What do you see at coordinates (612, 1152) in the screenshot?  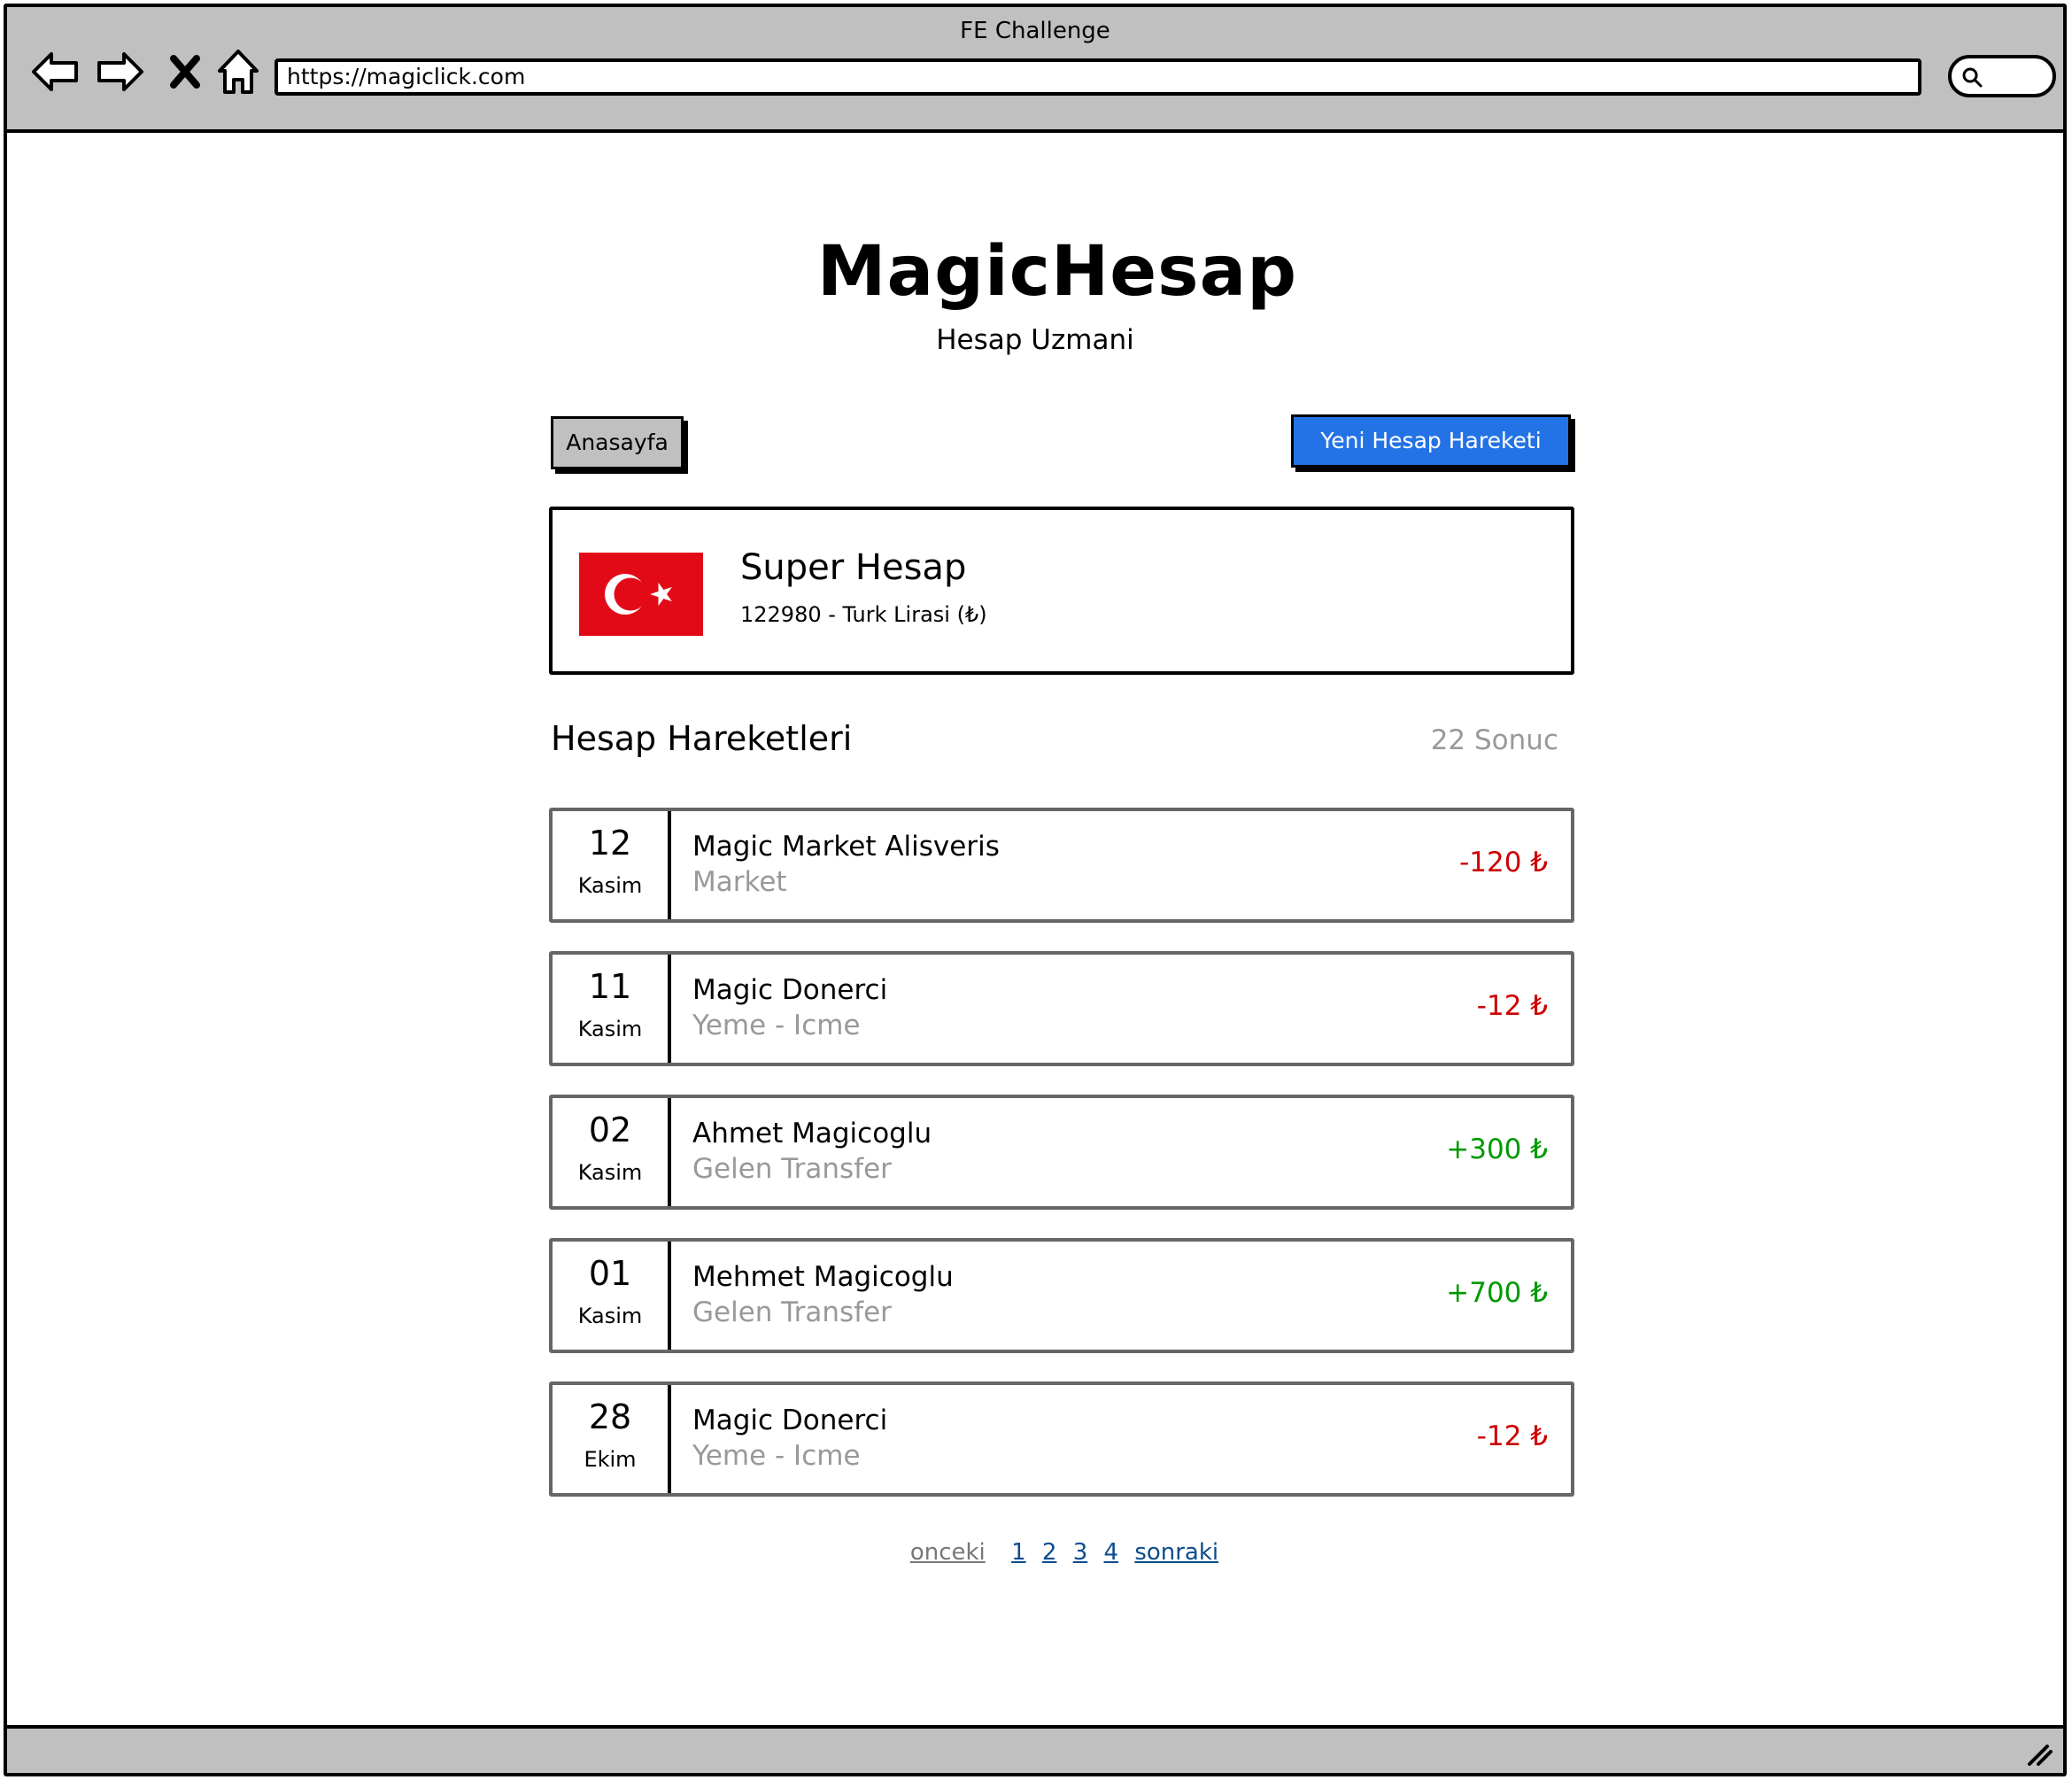 I see `transaction-date: 02 Kasim` at bounding box center [612, 1152].